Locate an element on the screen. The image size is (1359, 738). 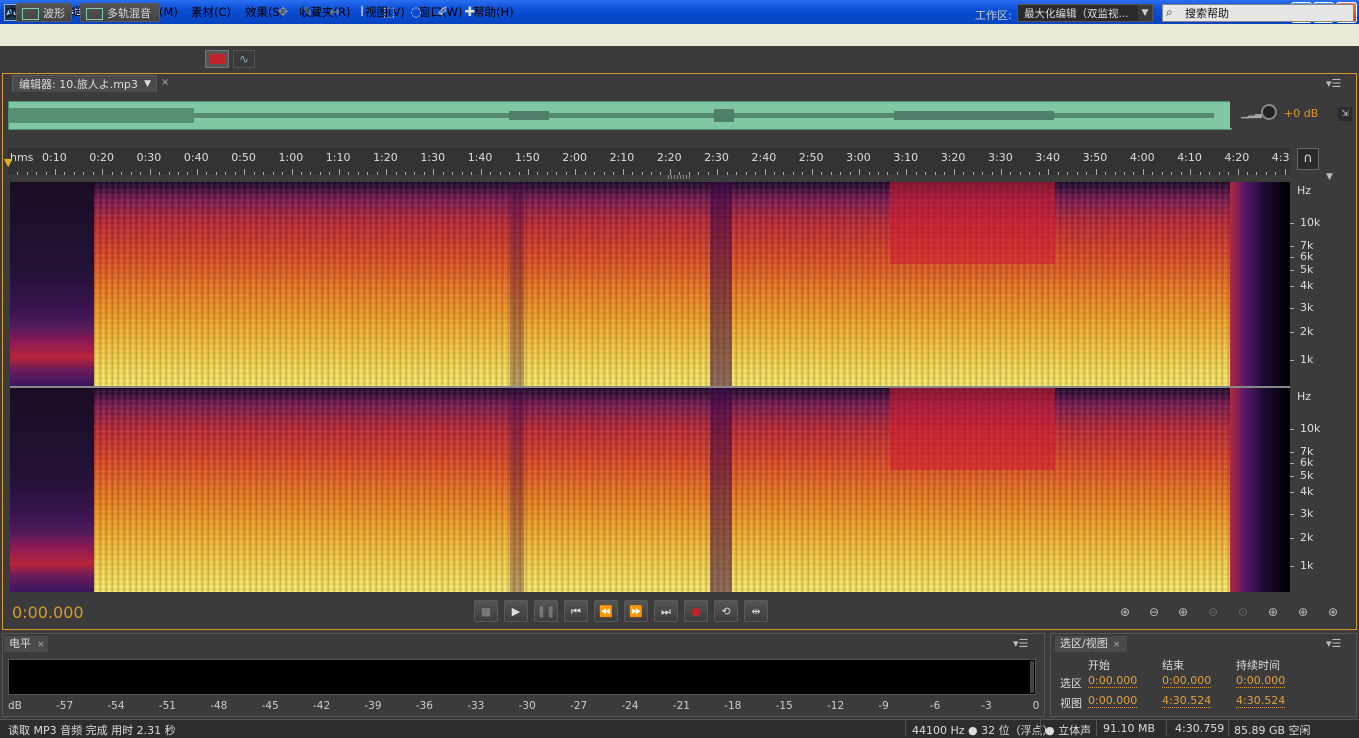
menu-help: 帮助(H) is located at coordinates (493, 12).